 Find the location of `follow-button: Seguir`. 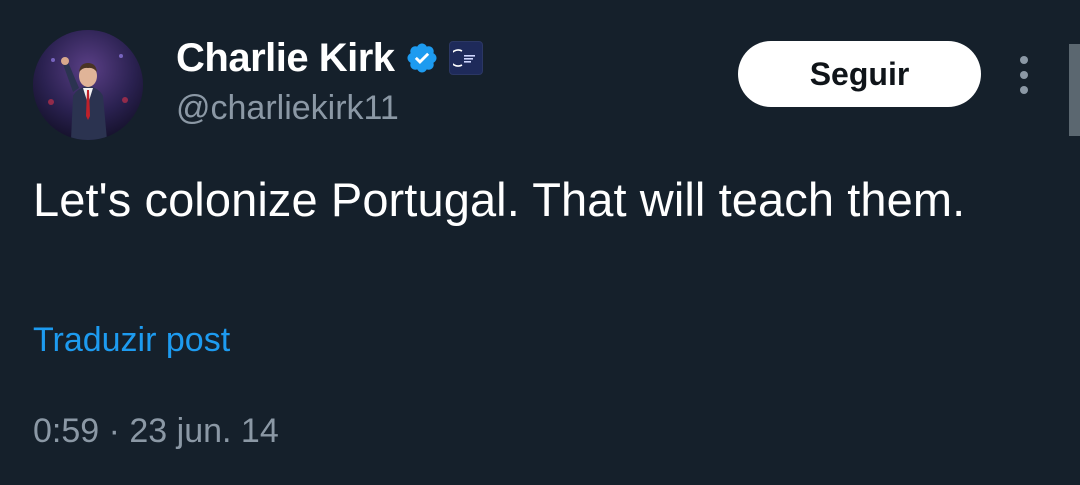

follow-button: Seguir is located at coordinates (859, 74).